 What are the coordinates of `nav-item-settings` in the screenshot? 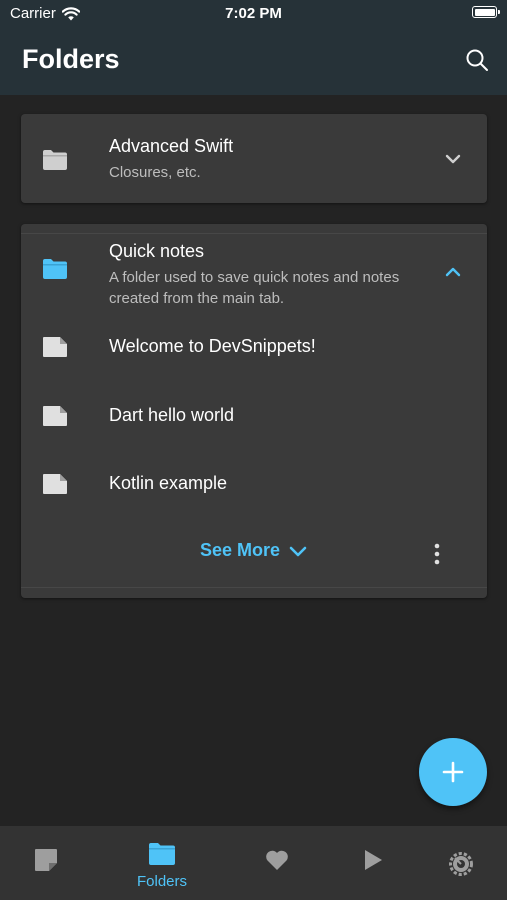 It's located at (461, 863).